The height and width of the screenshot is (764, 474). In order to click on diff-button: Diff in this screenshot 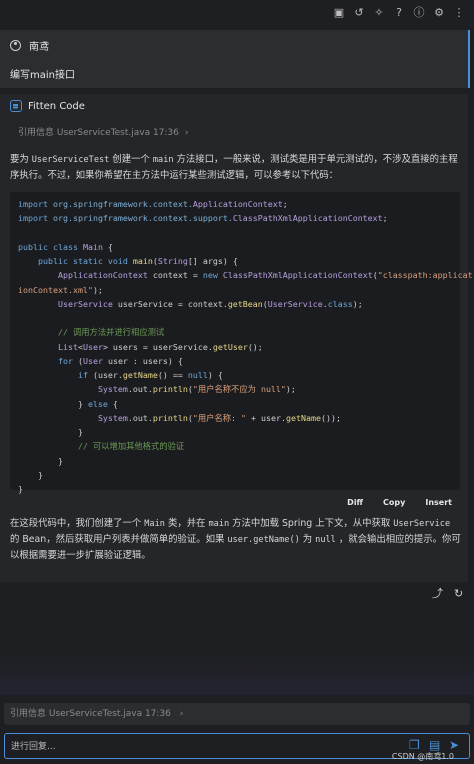, I will do `click(355, 502)`.